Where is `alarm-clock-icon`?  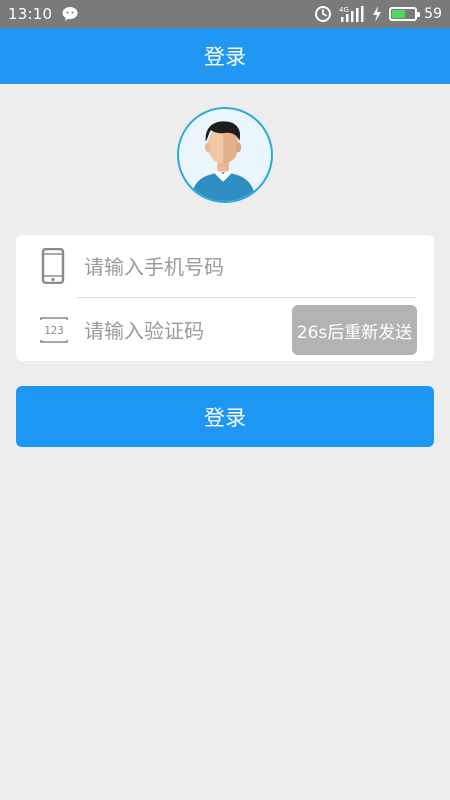 alarm-clock-icon is located at coordinates (323, 14).